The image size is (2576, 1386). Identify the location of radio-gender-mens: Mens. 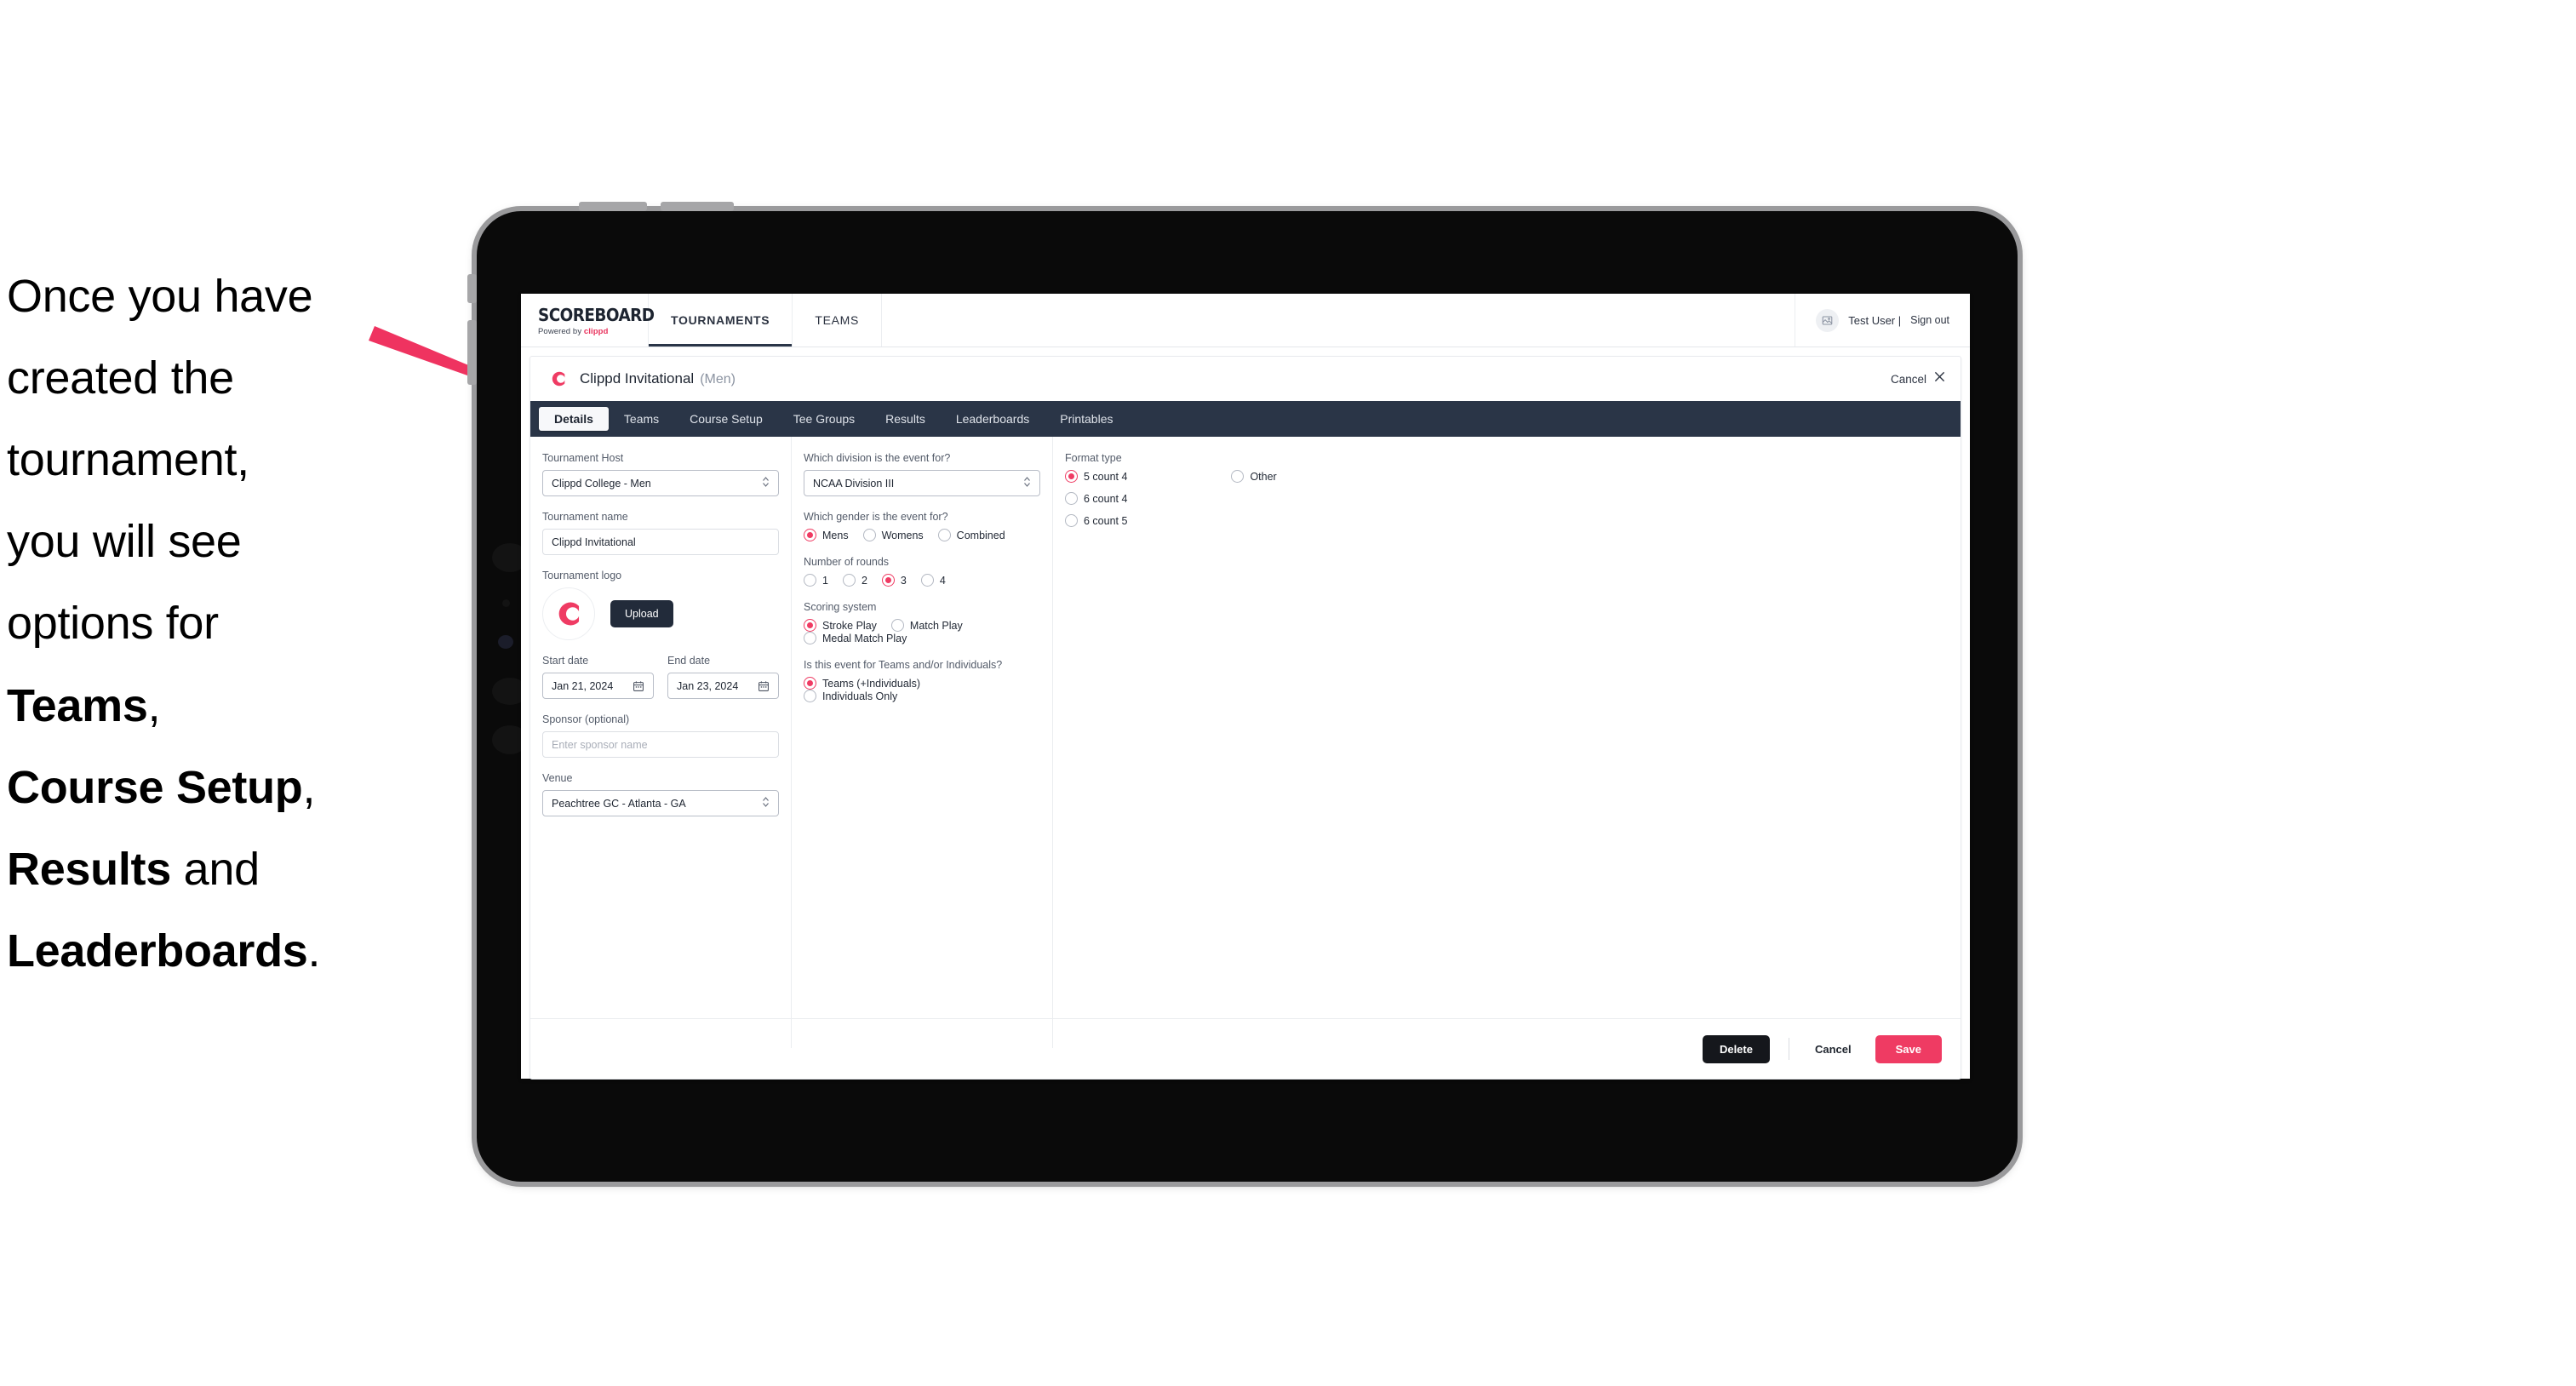
(827, 535).